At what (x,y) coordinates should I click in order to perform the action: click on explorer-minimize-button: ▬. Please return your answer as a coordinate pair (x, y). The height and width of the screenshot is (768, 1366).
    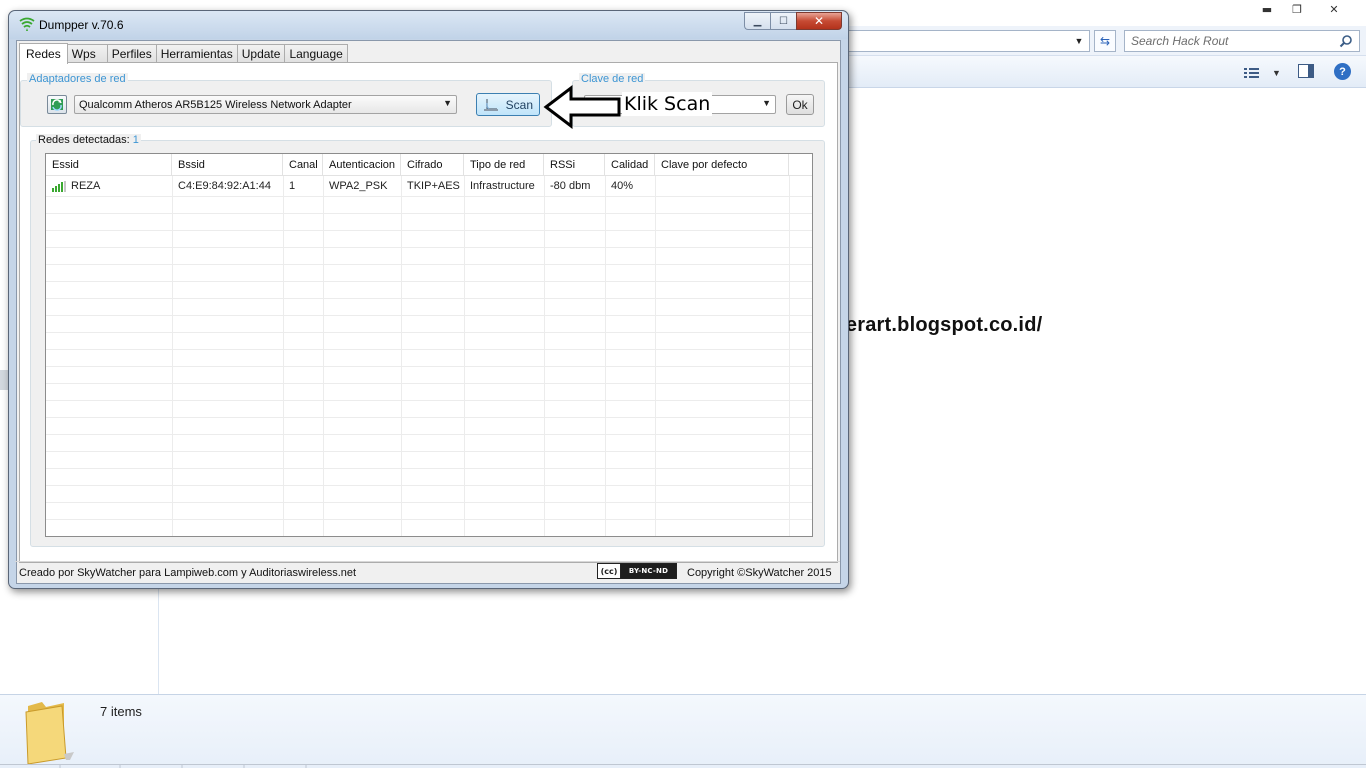
    Looking at the image, I should click on (1267, 9).